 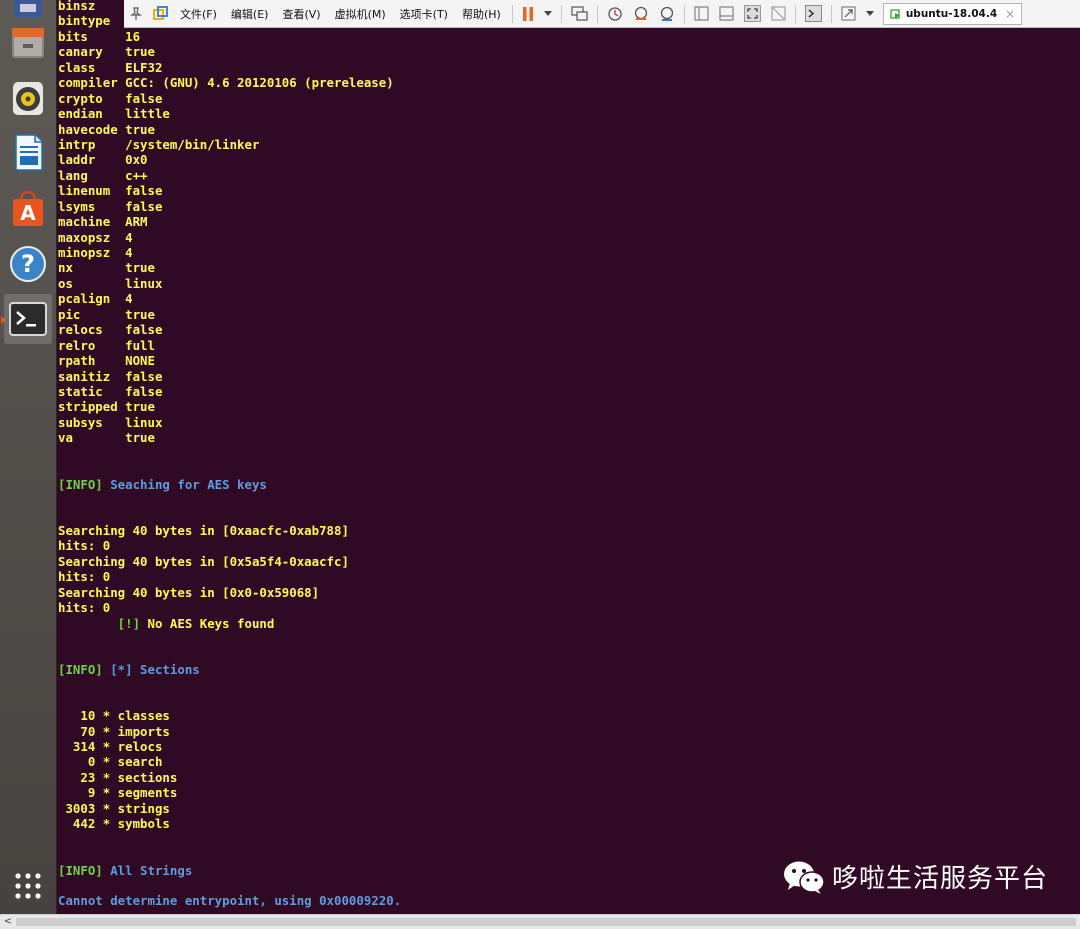 I want to click on terminal-line: 442 * symbols, so click(x=114, y=824).